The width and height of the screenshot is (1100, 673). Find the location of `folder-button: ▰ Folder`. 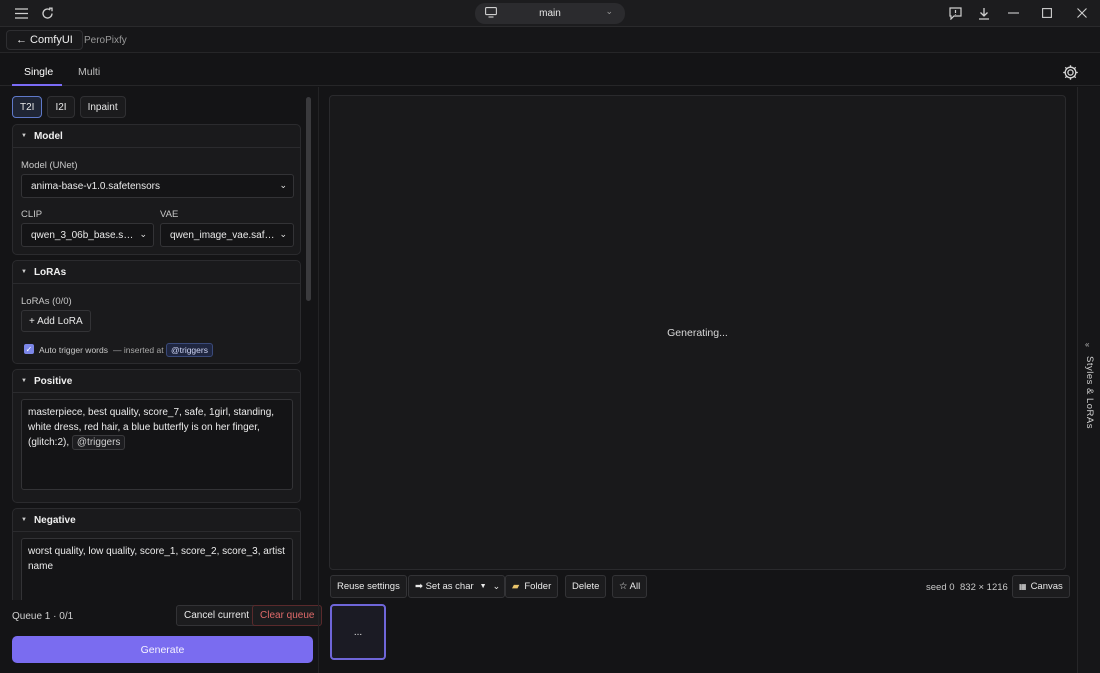

folder-button: ▰ Folder is located at coordinates (532, 586).